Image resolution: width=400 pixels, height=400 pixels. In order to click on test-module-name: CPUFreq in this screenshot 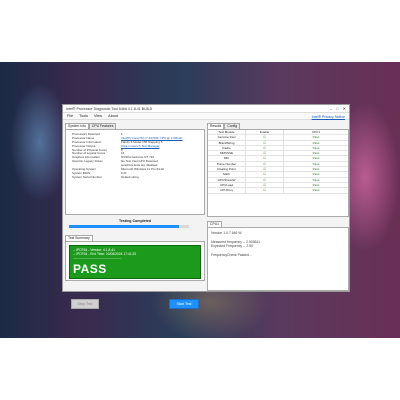, I will do `click(227, 190)`.